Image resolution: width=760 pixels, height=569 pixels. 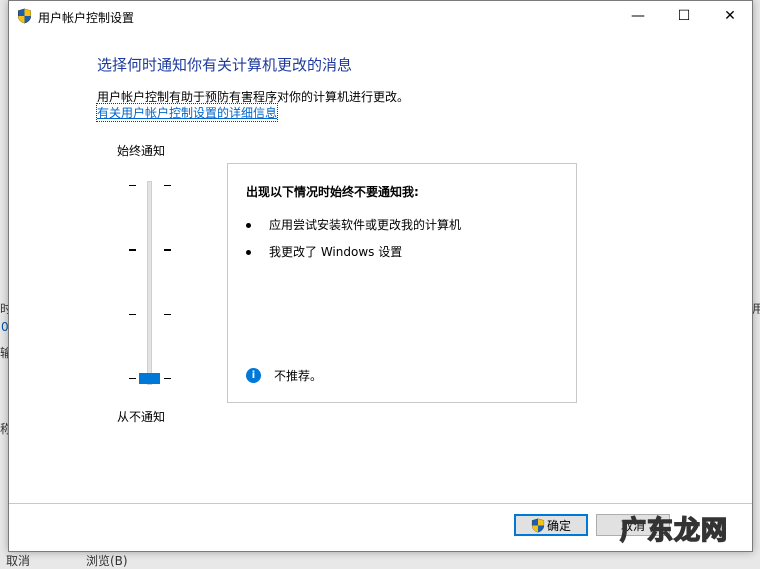 I want to click on slider-track, so click(x=149, y=283).